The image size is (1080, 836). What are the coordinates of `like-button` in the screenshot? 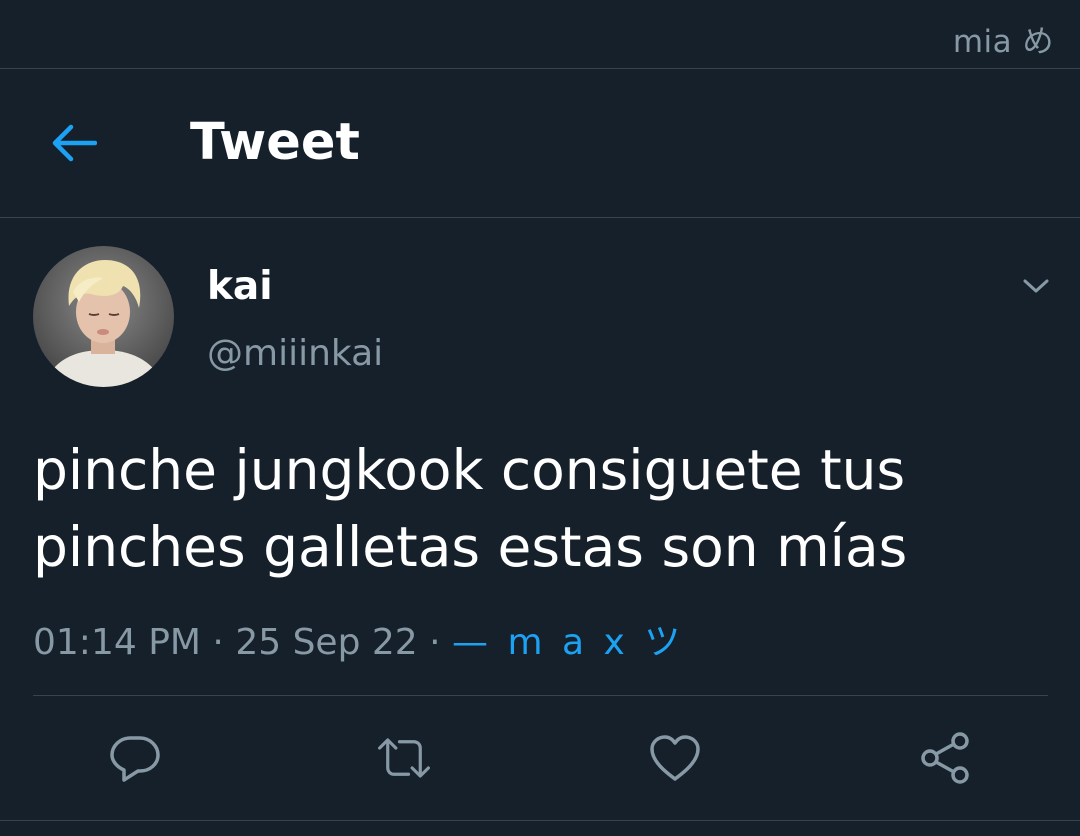 It's located at (675, 758).